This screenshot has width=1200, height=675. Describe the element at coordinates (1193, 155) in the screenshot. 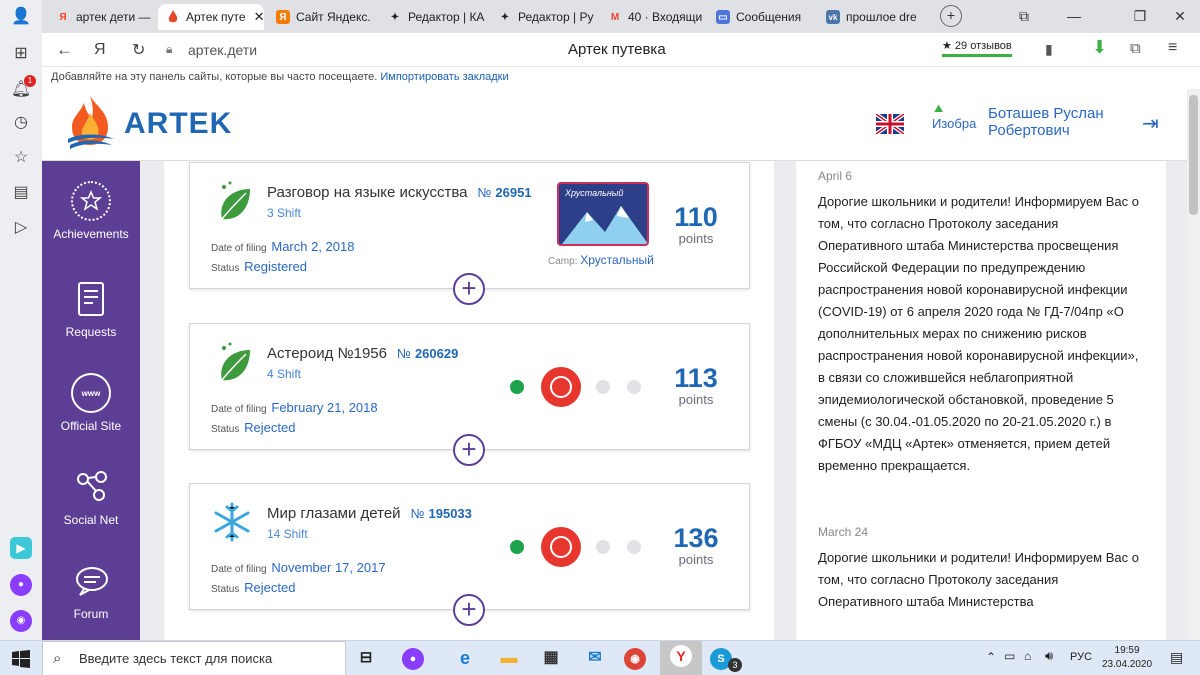

I see `scrollbar-thumb` at that location.